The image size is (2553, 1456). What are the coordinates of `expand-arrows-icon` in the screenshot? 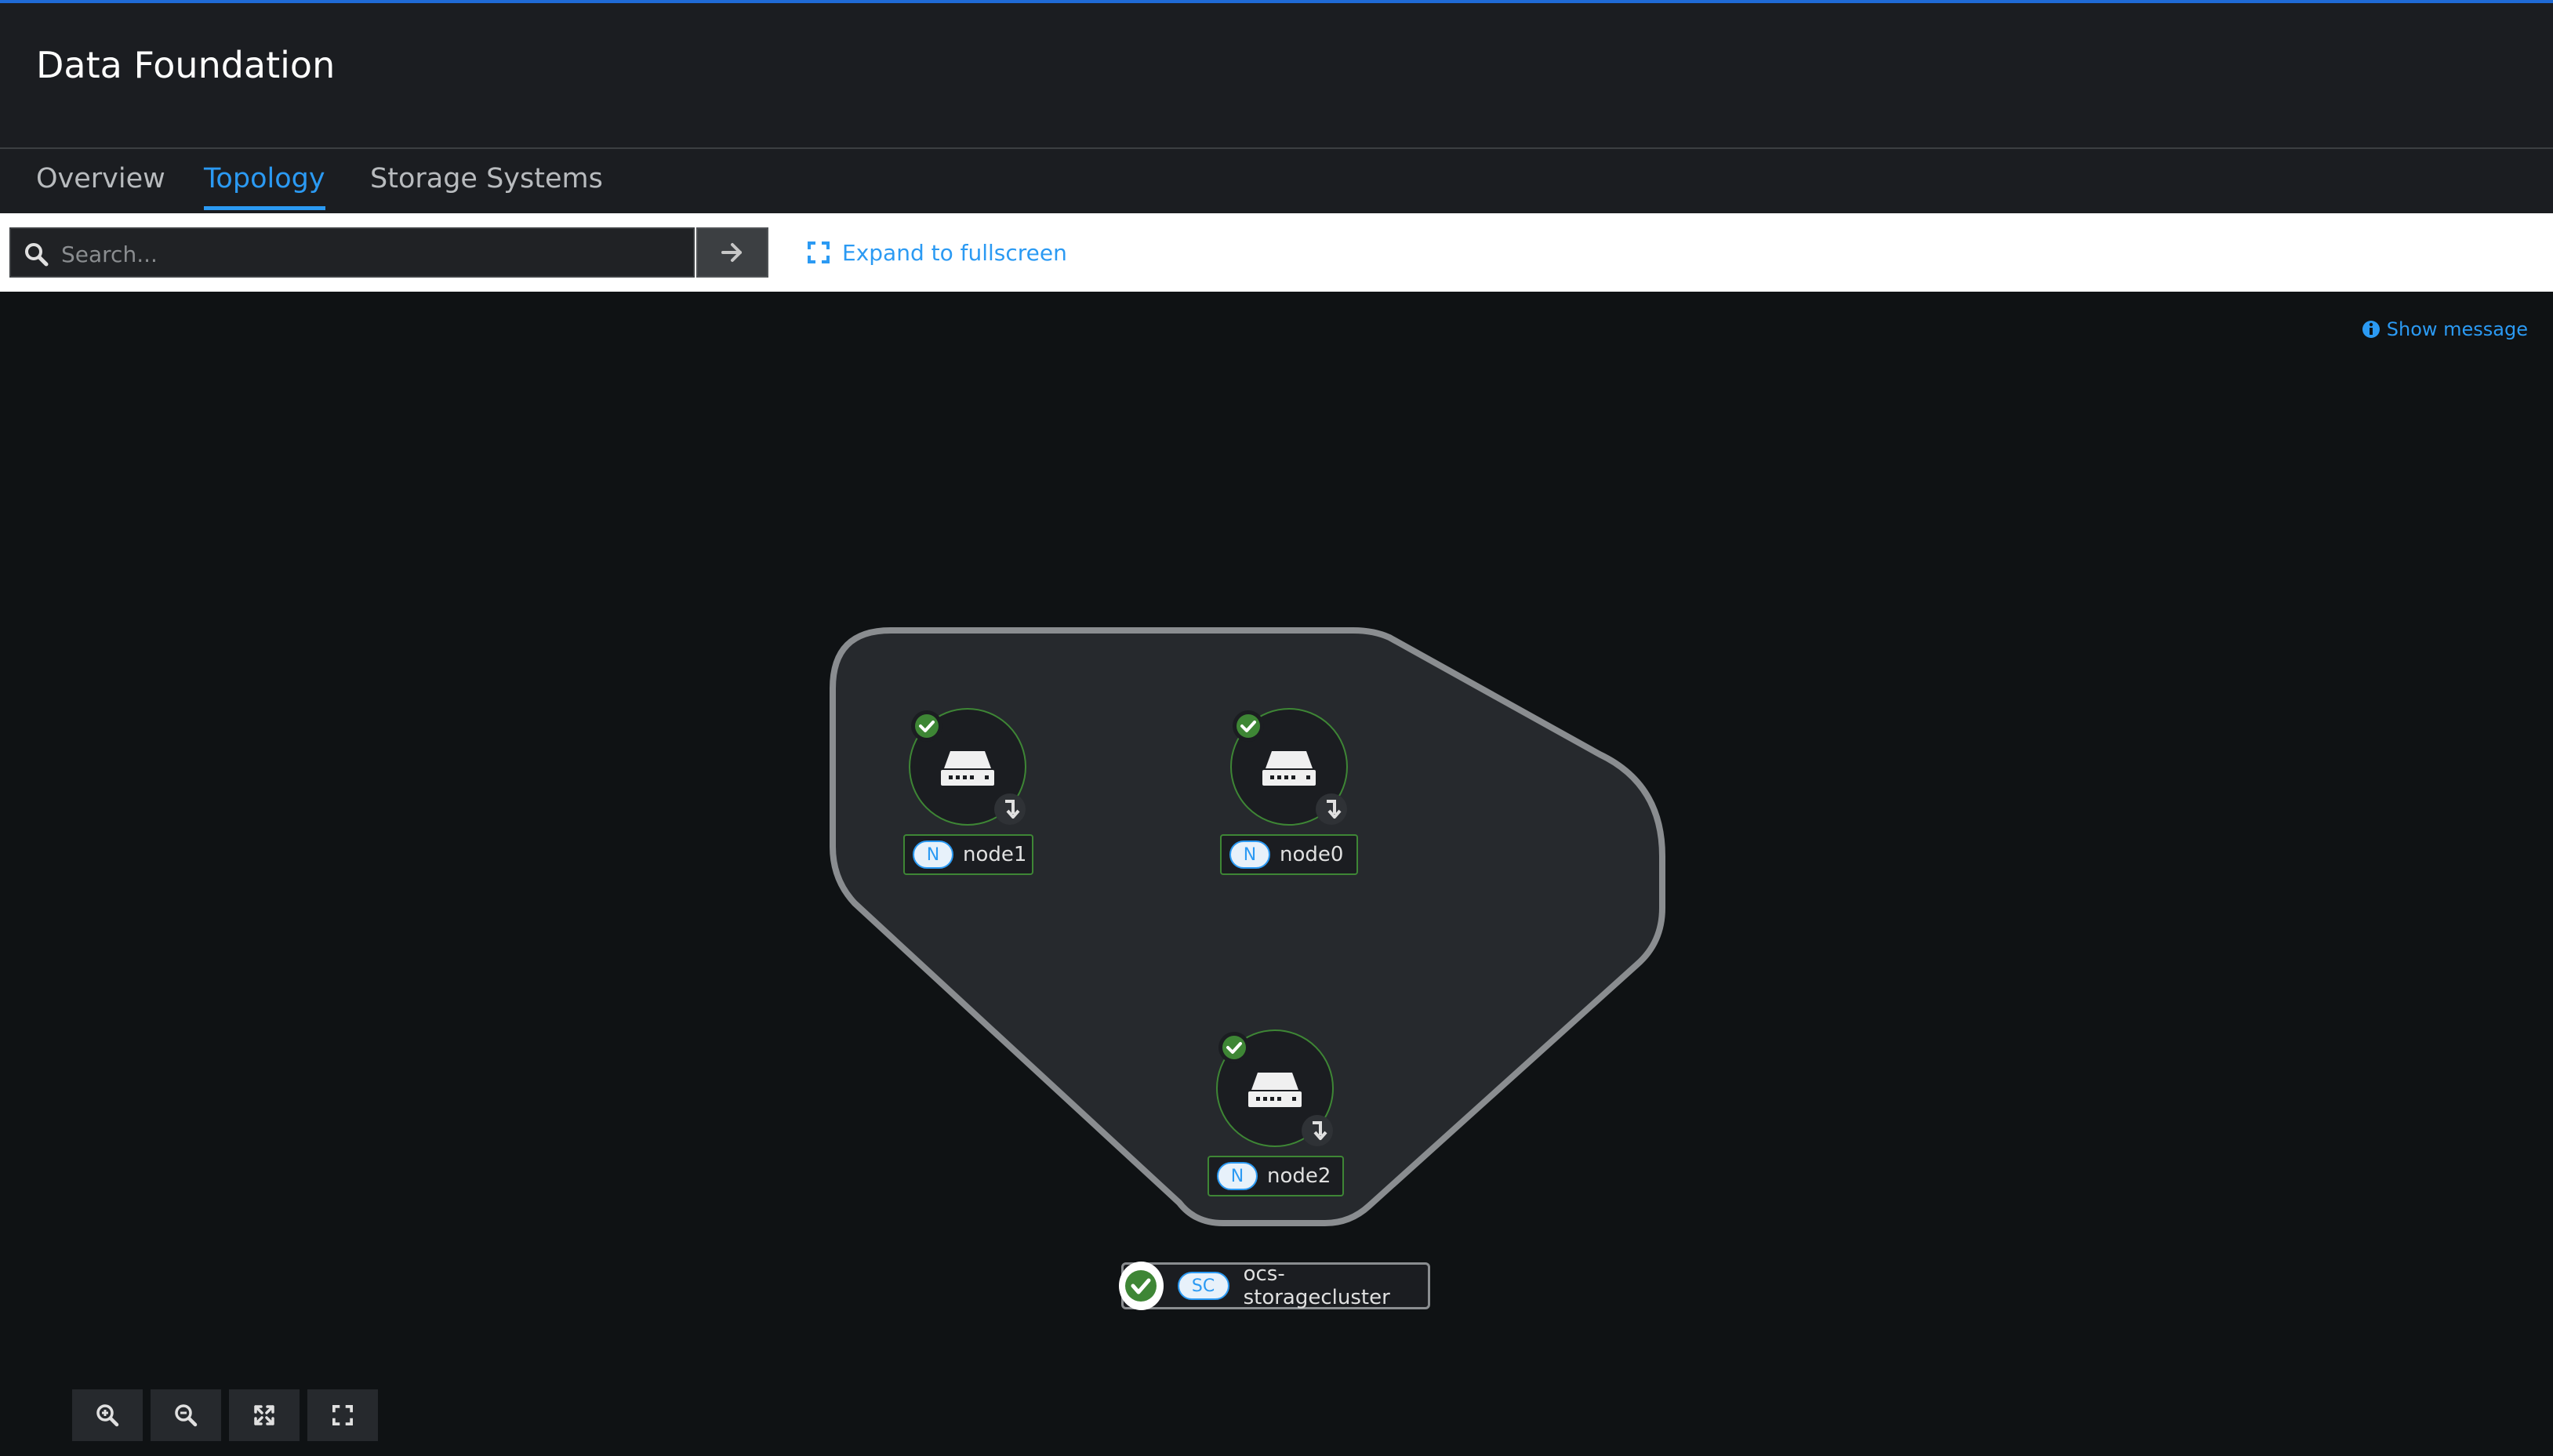 It's located at (264, 1415).